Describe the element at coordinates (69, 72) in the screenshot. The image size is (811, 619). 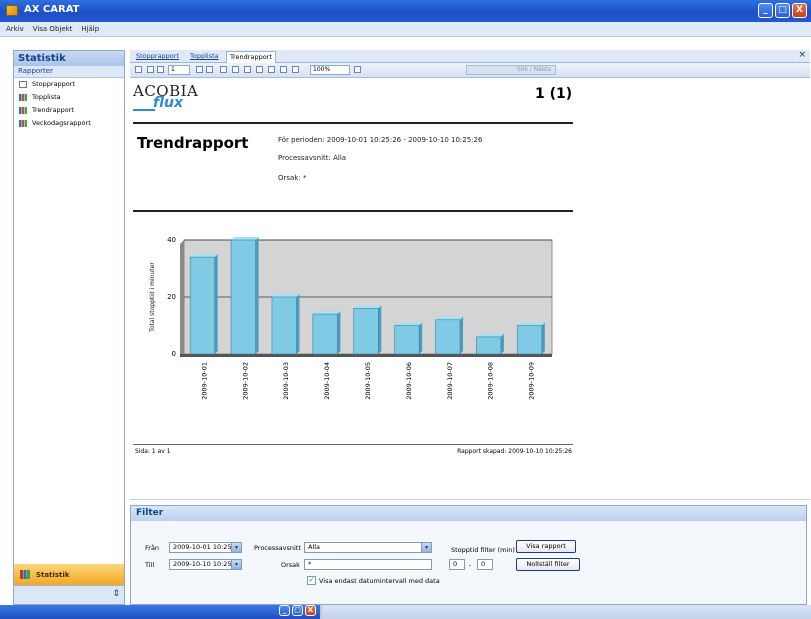
I see `sidebar-section-rapporter: Rapporter` at that location.